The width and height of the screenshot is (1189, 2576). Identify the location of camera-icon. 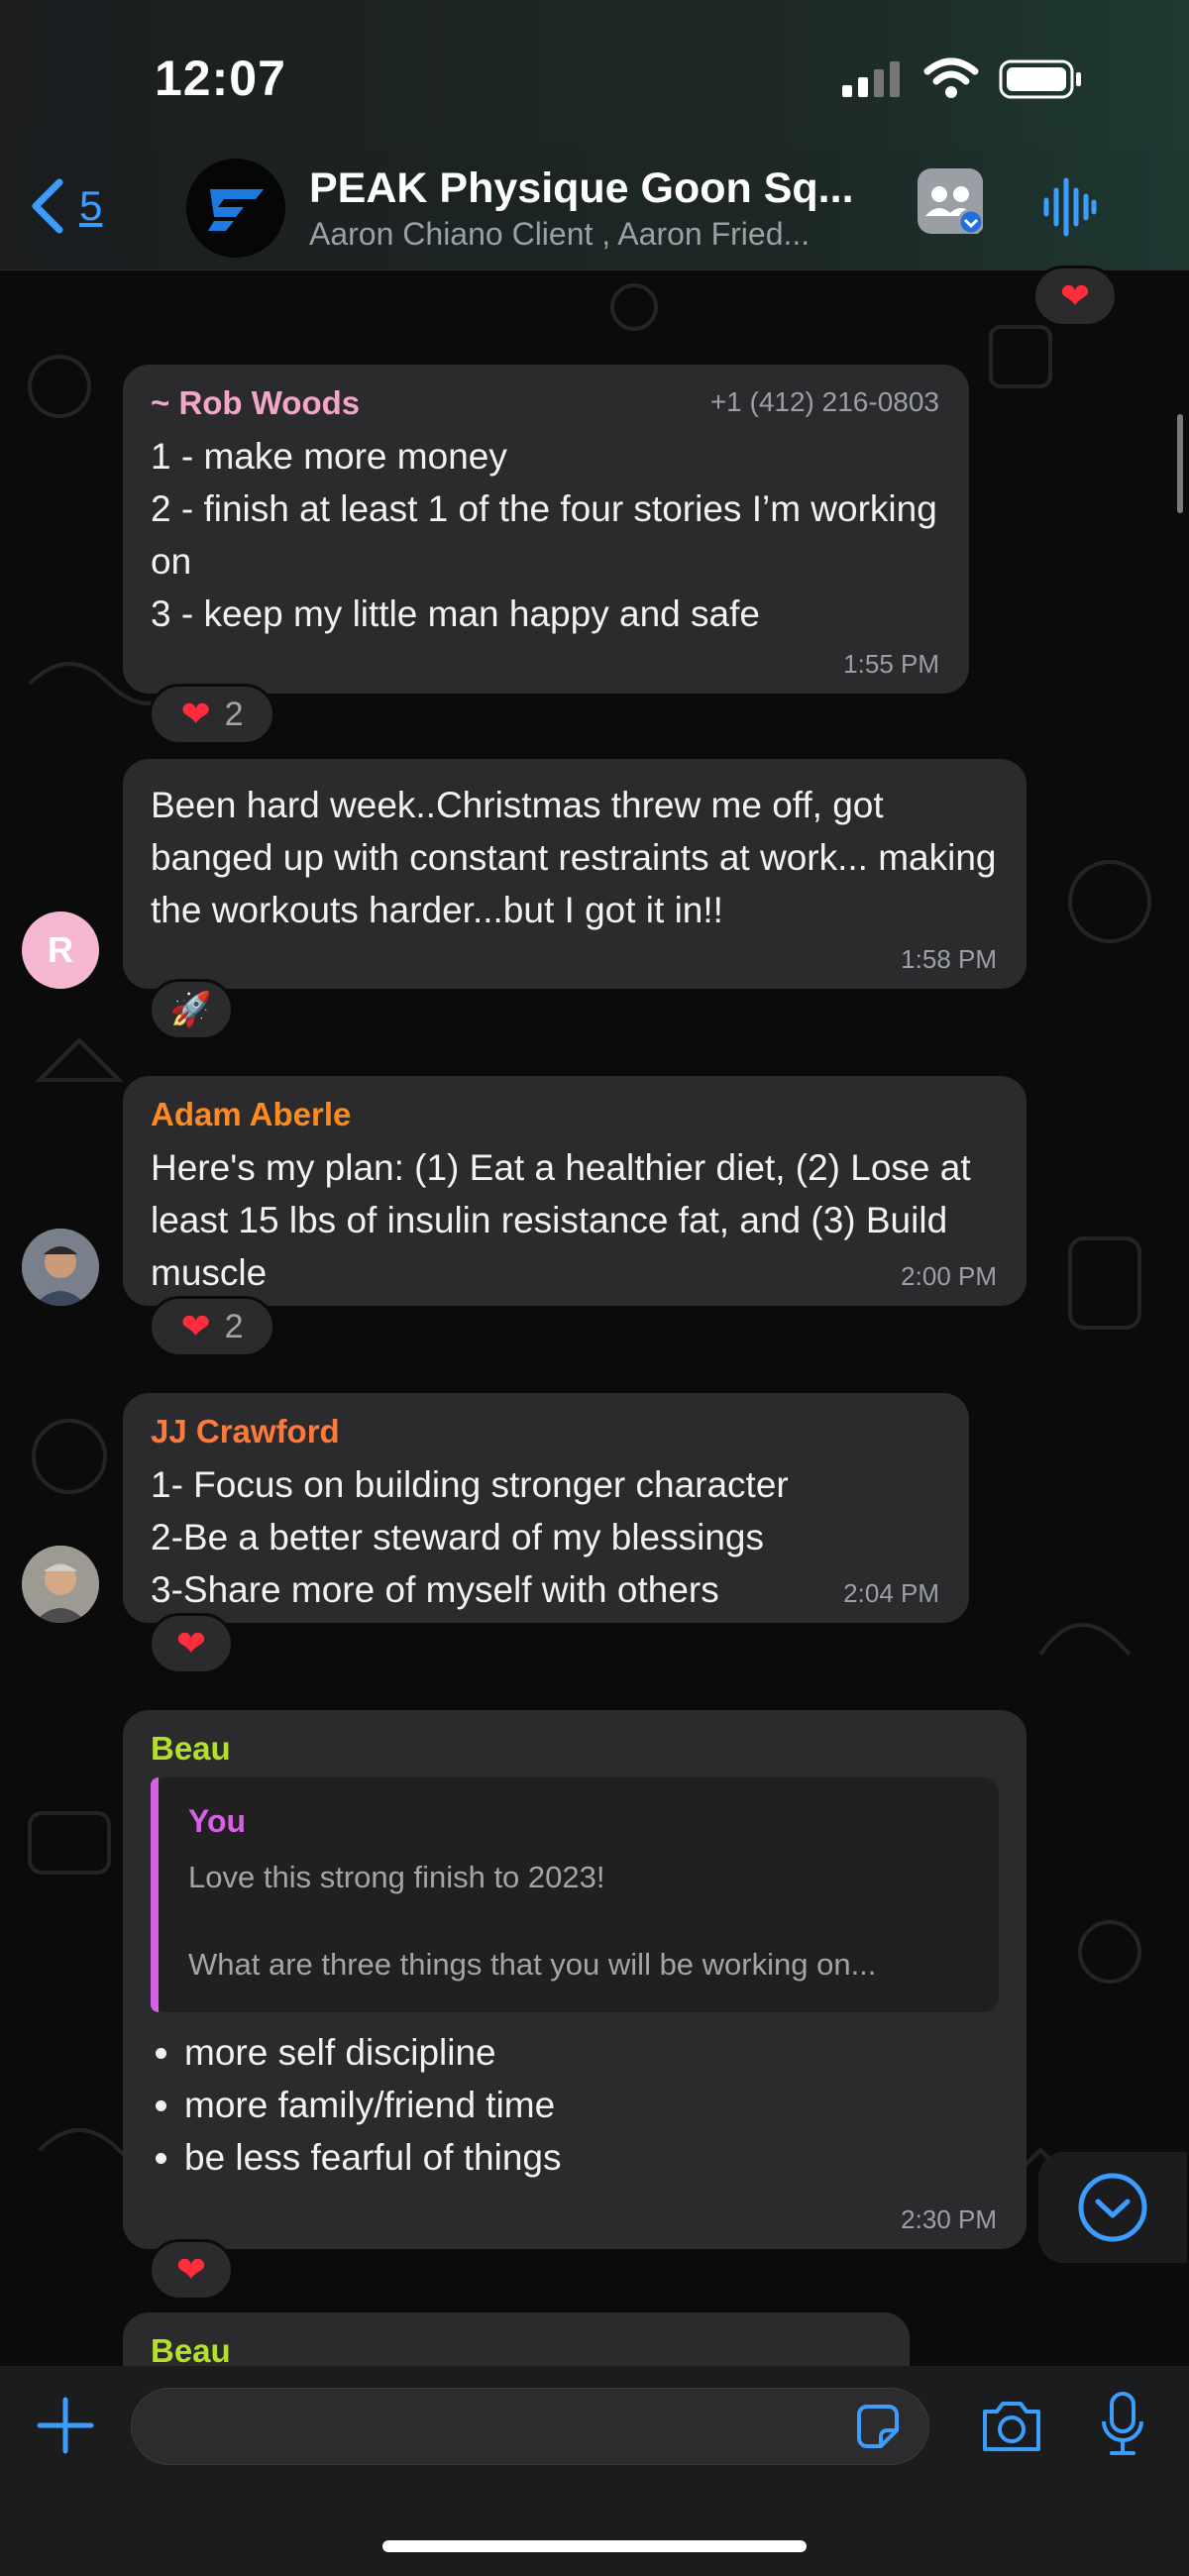
(1012, 2425).